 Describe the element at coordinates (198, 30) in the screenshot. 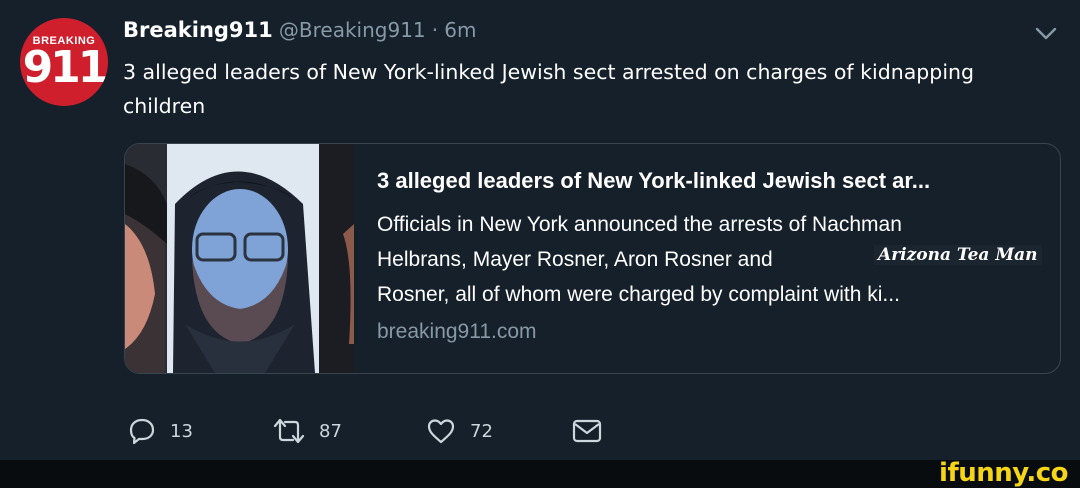

I see `display-name: Breaking911` at that location.